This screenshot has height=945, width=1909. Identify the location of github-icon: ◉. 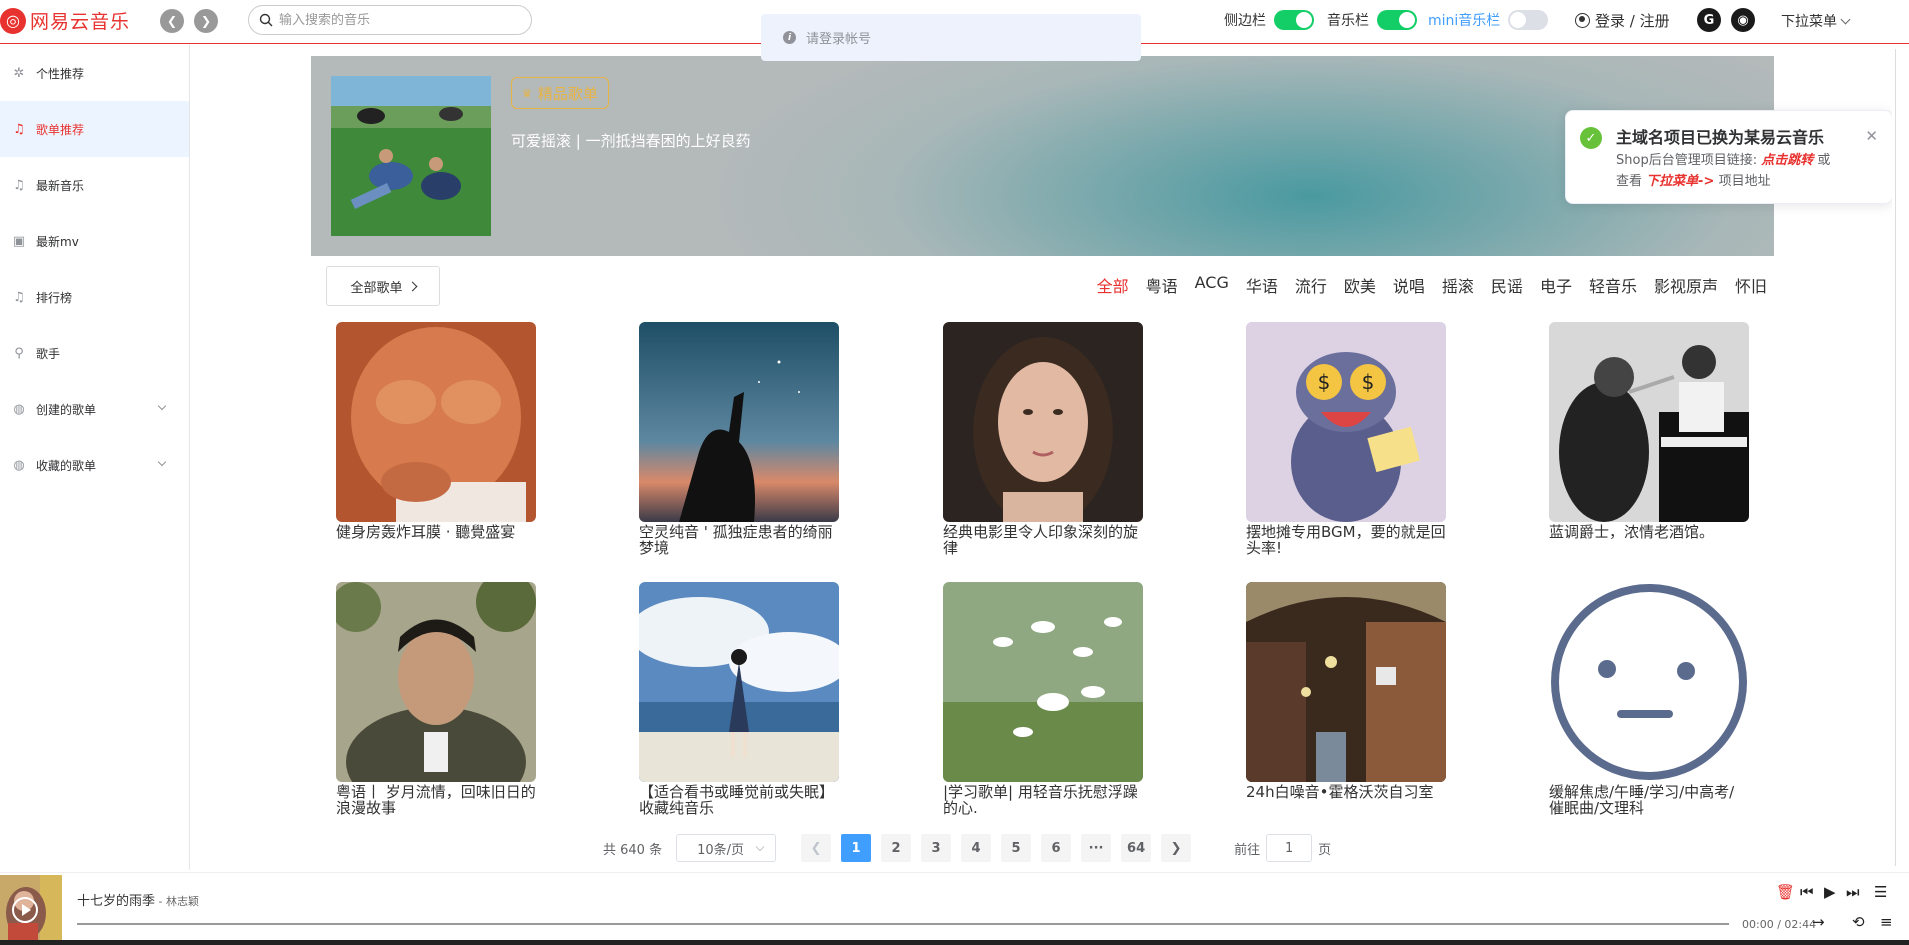
(1743, 20).